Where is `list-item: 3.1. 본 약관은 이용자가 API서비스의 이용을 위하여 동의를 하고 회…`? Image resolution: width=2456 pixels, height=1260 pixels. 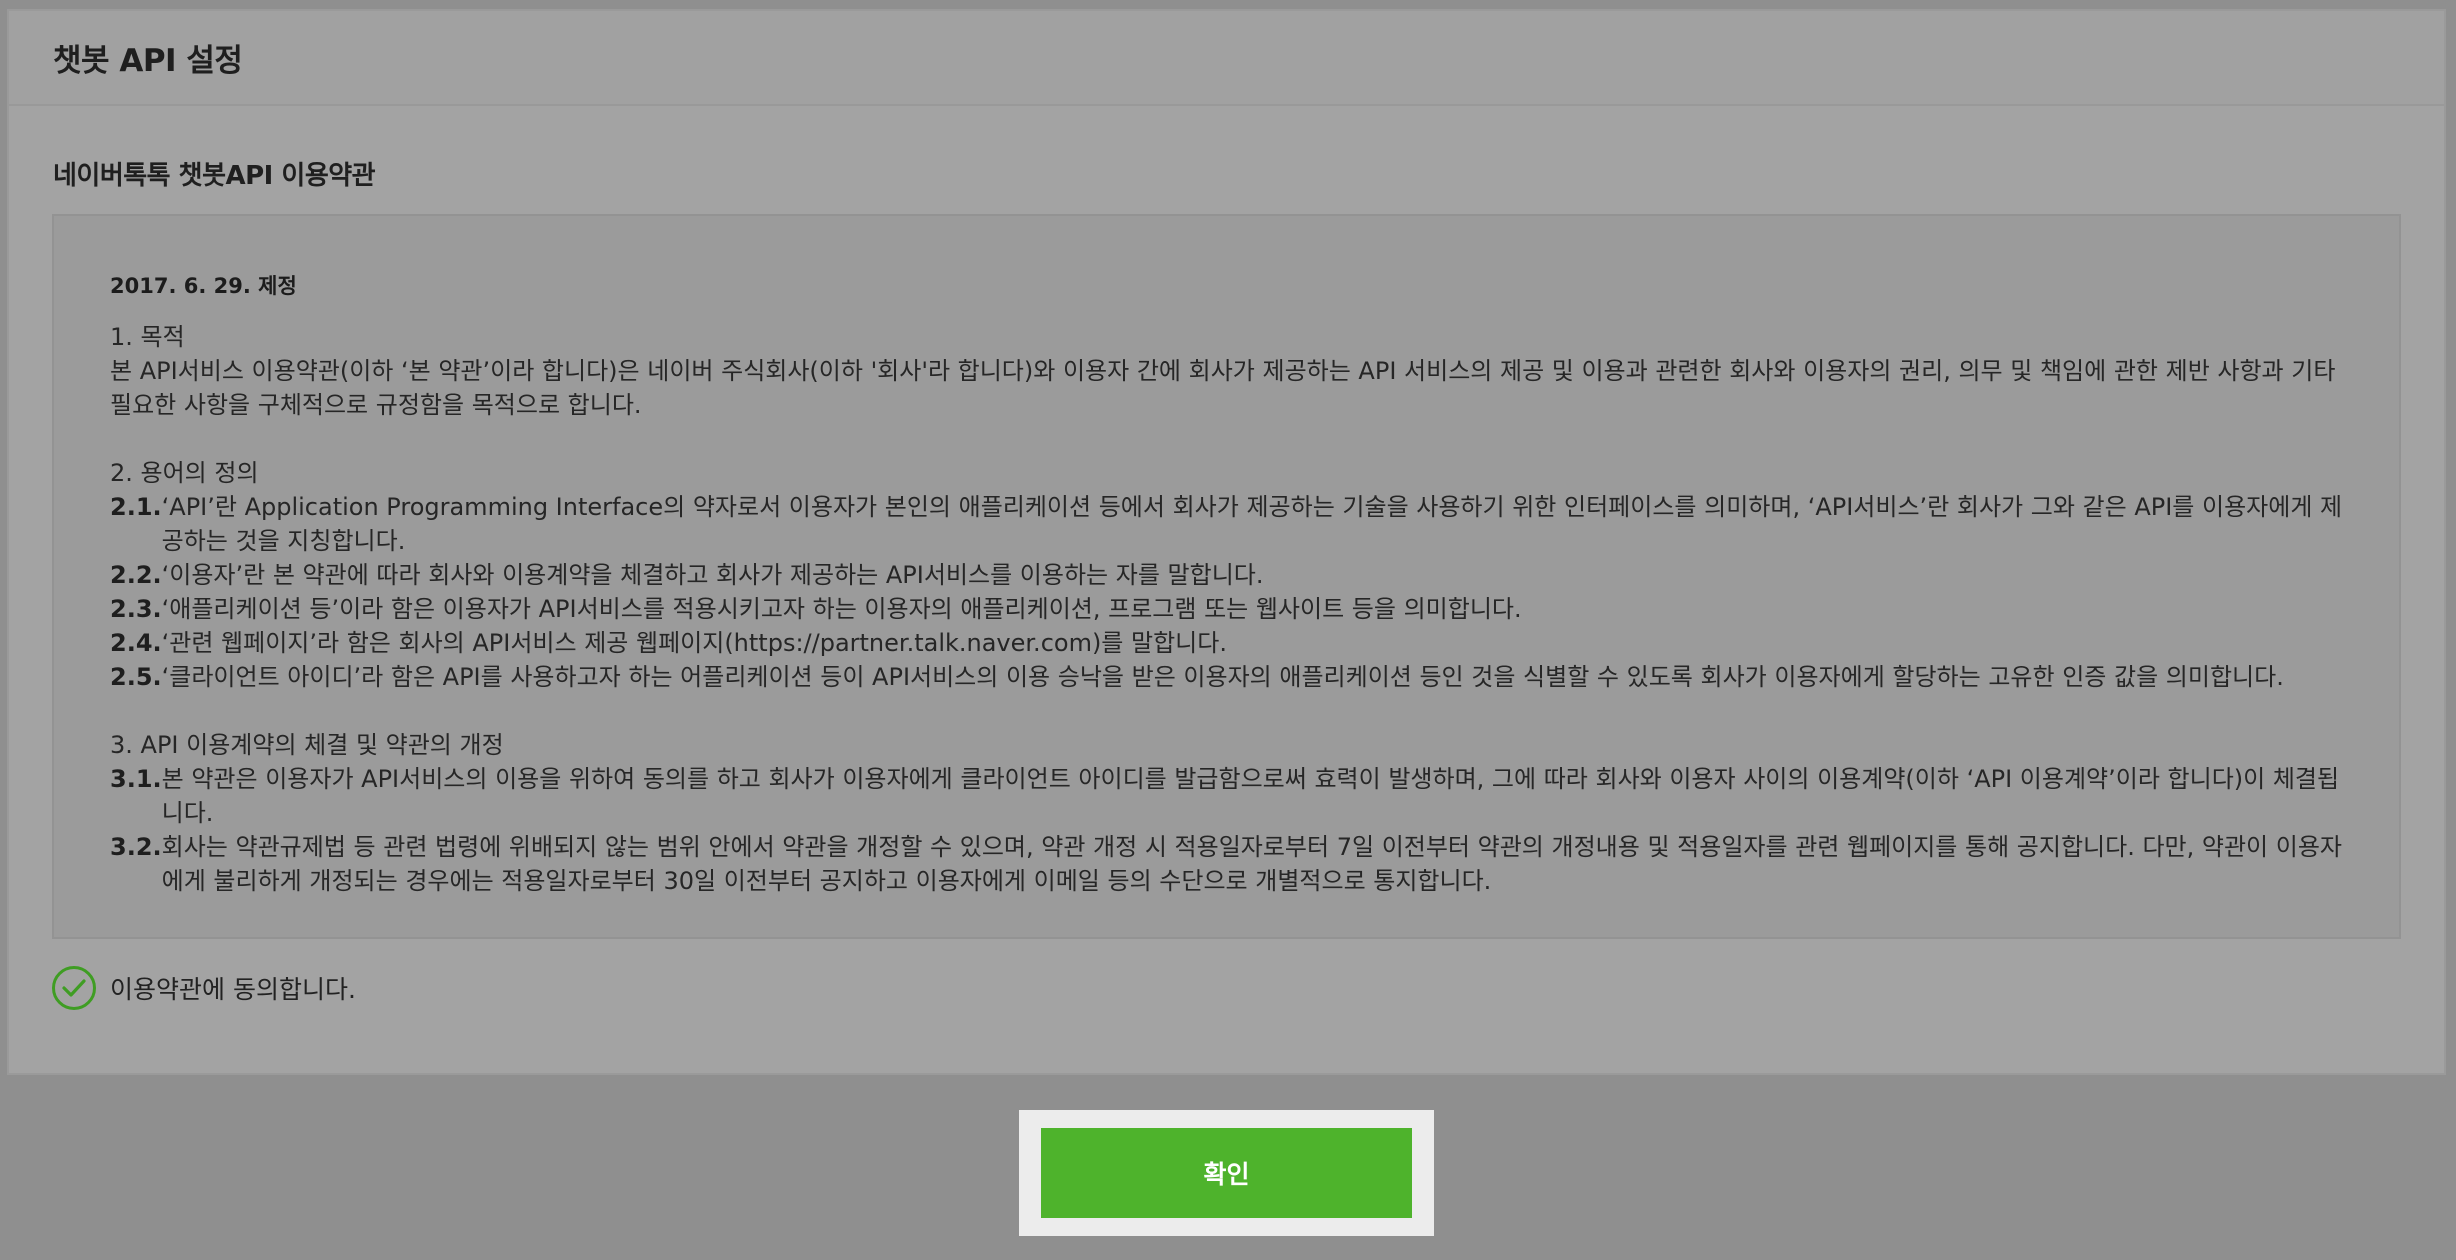
list-item: 3.1. 본 약관은 이용자가 API서비스의 이용을 위하여 동의를 하고 회… is located at coordinates (1226, 796).